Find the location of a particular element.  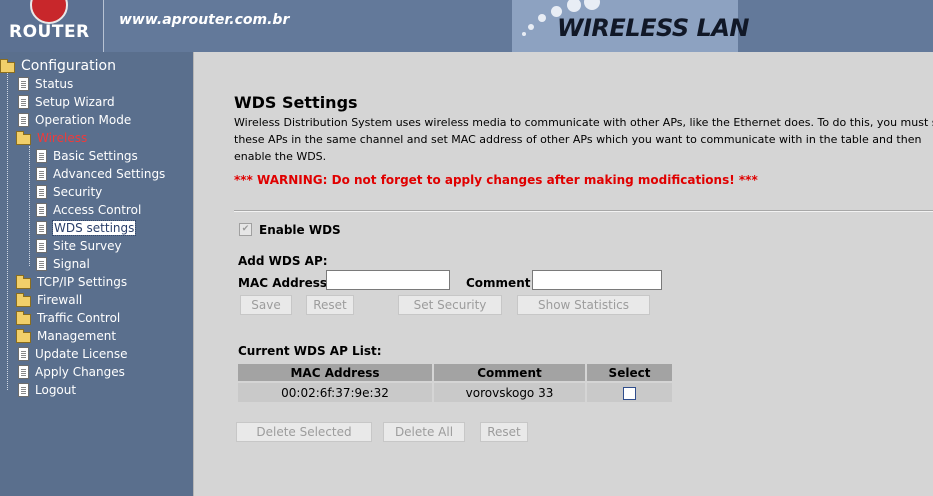

sidebar-item-management: Management is located at coordinates (66, 336).